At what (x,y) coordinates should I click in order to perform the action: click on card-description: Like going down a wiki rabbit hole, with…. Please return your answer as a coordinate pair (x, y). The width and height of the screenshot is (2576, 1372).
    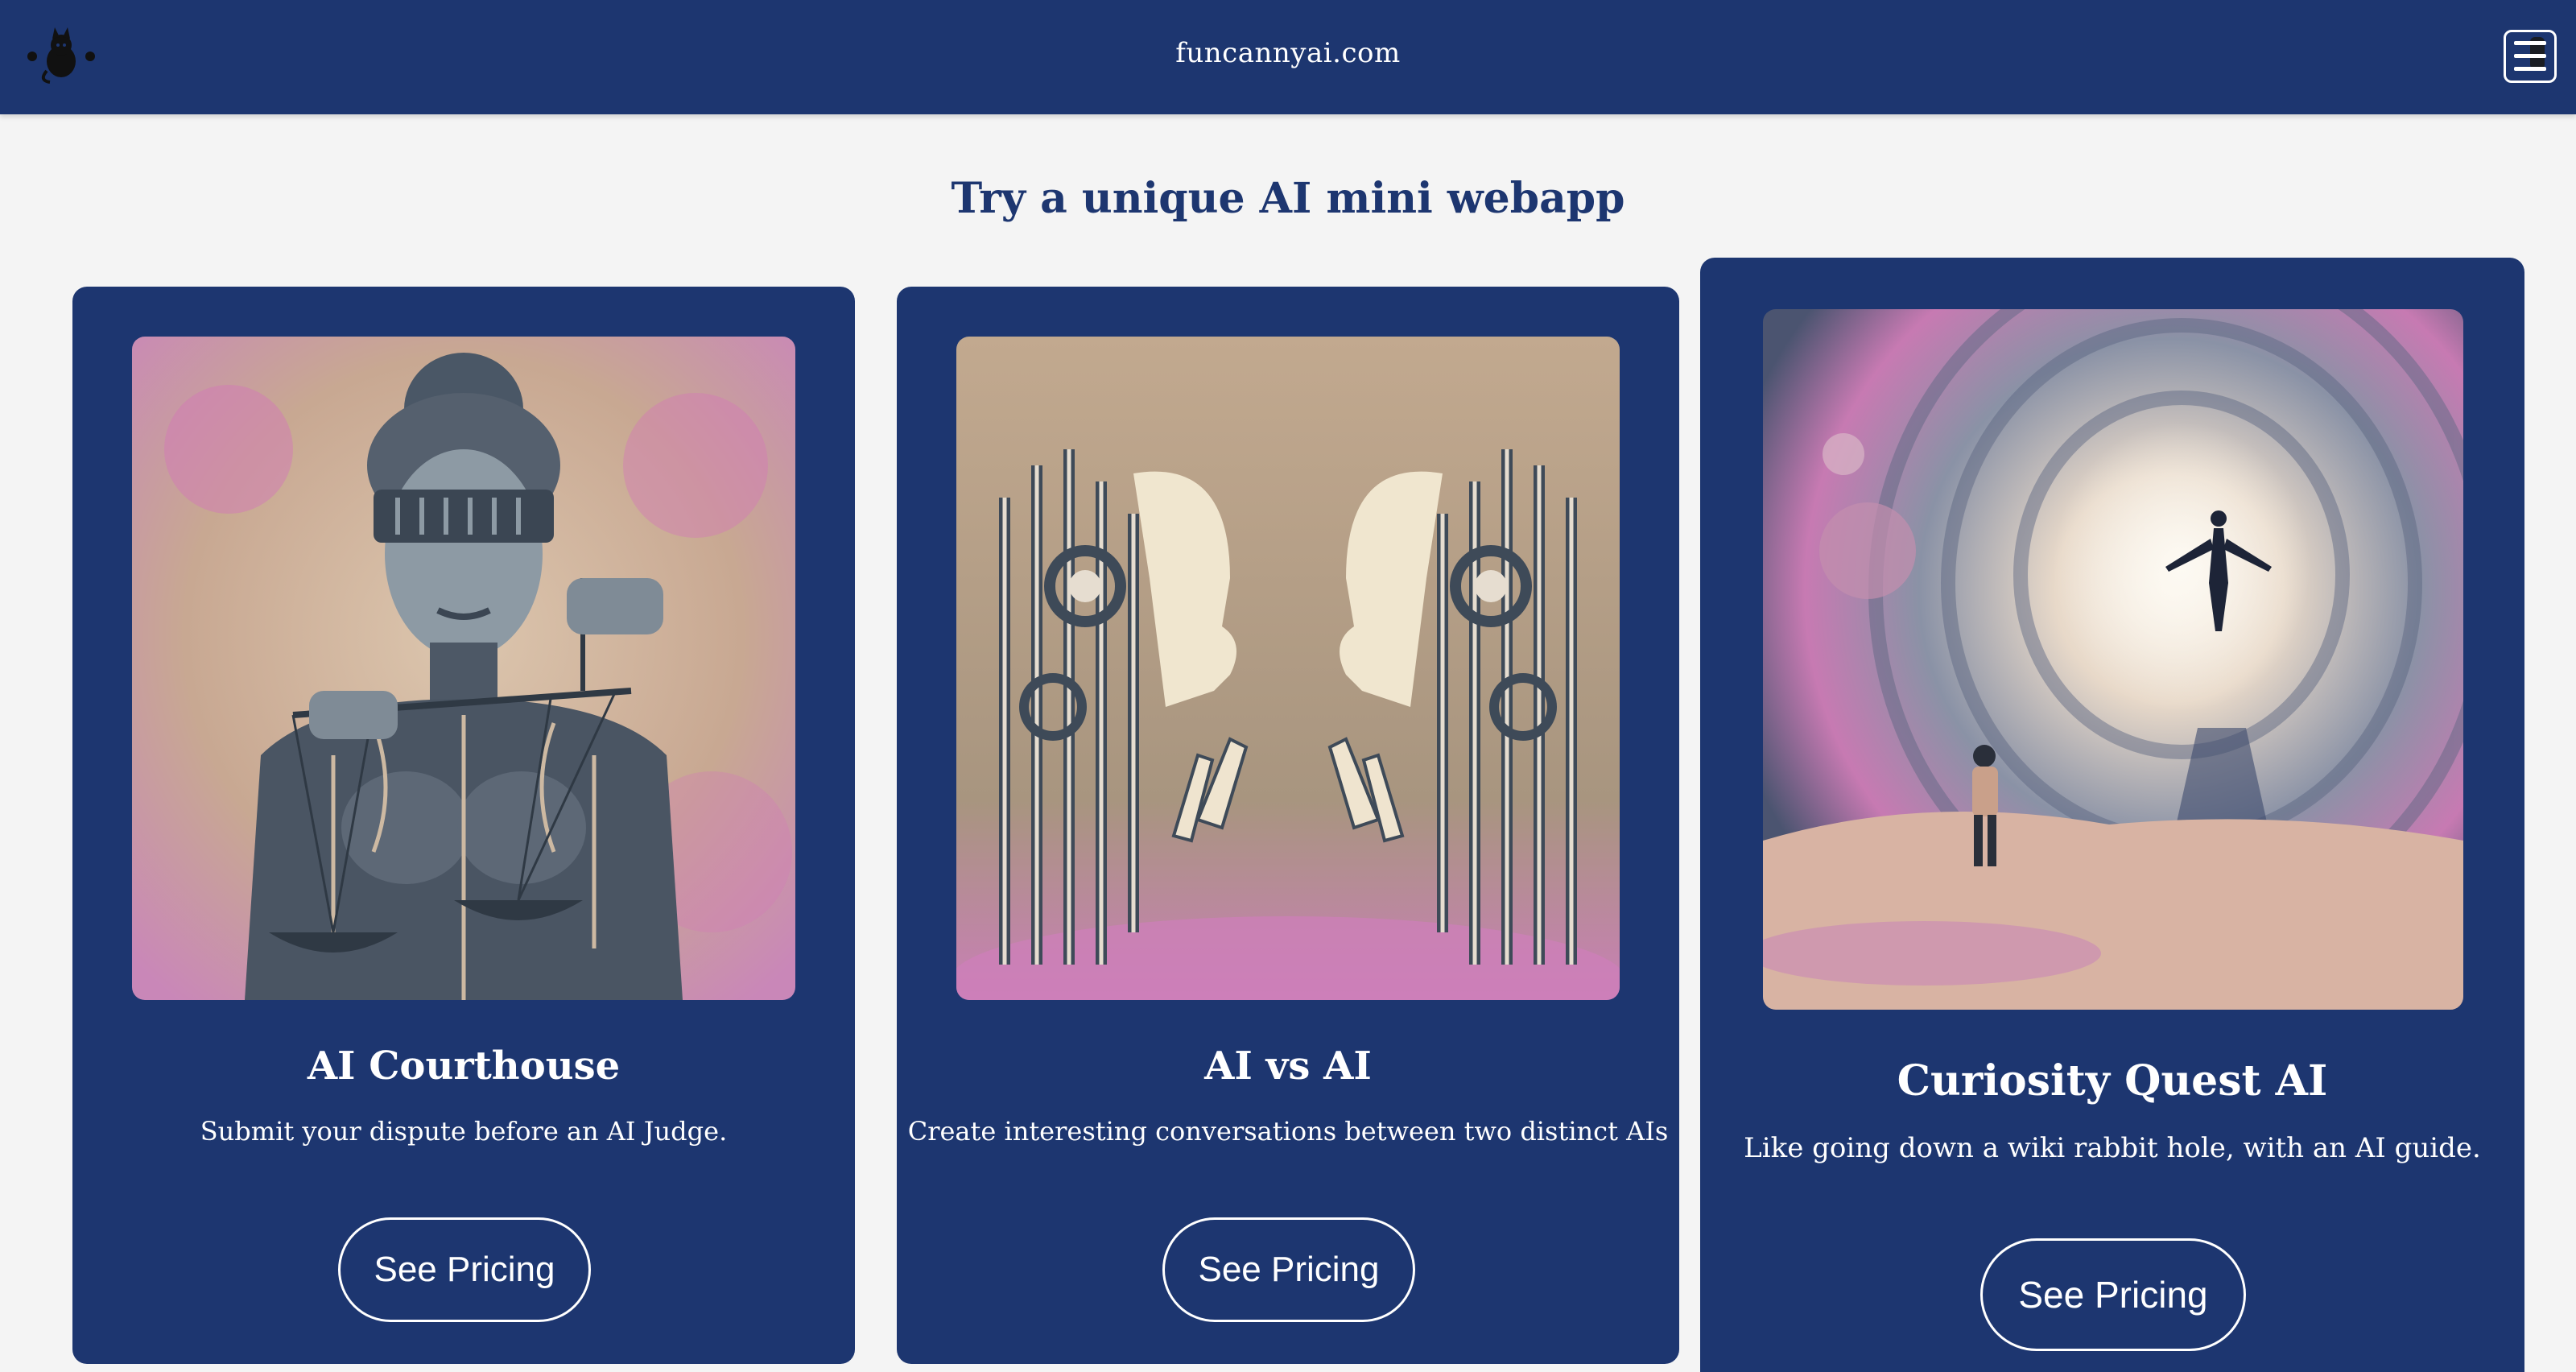
    Looking at the image, I should click on (2112, 1148).